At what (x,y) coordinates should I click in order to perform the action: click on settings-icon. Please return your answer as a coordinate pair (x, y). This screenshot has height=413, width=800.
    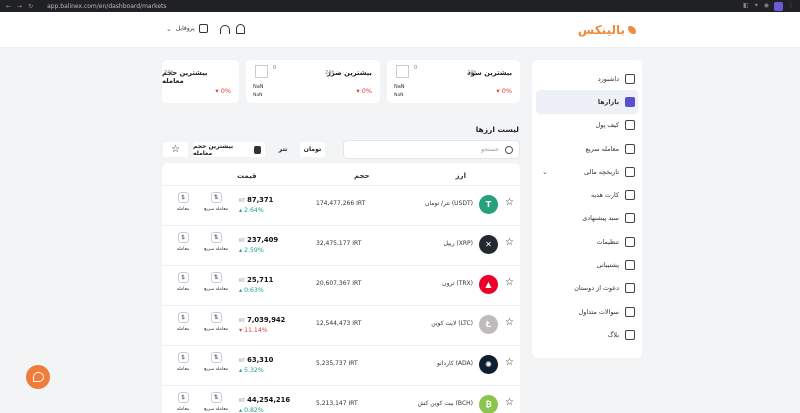
    Looking at the image, I should click on (630, 241).